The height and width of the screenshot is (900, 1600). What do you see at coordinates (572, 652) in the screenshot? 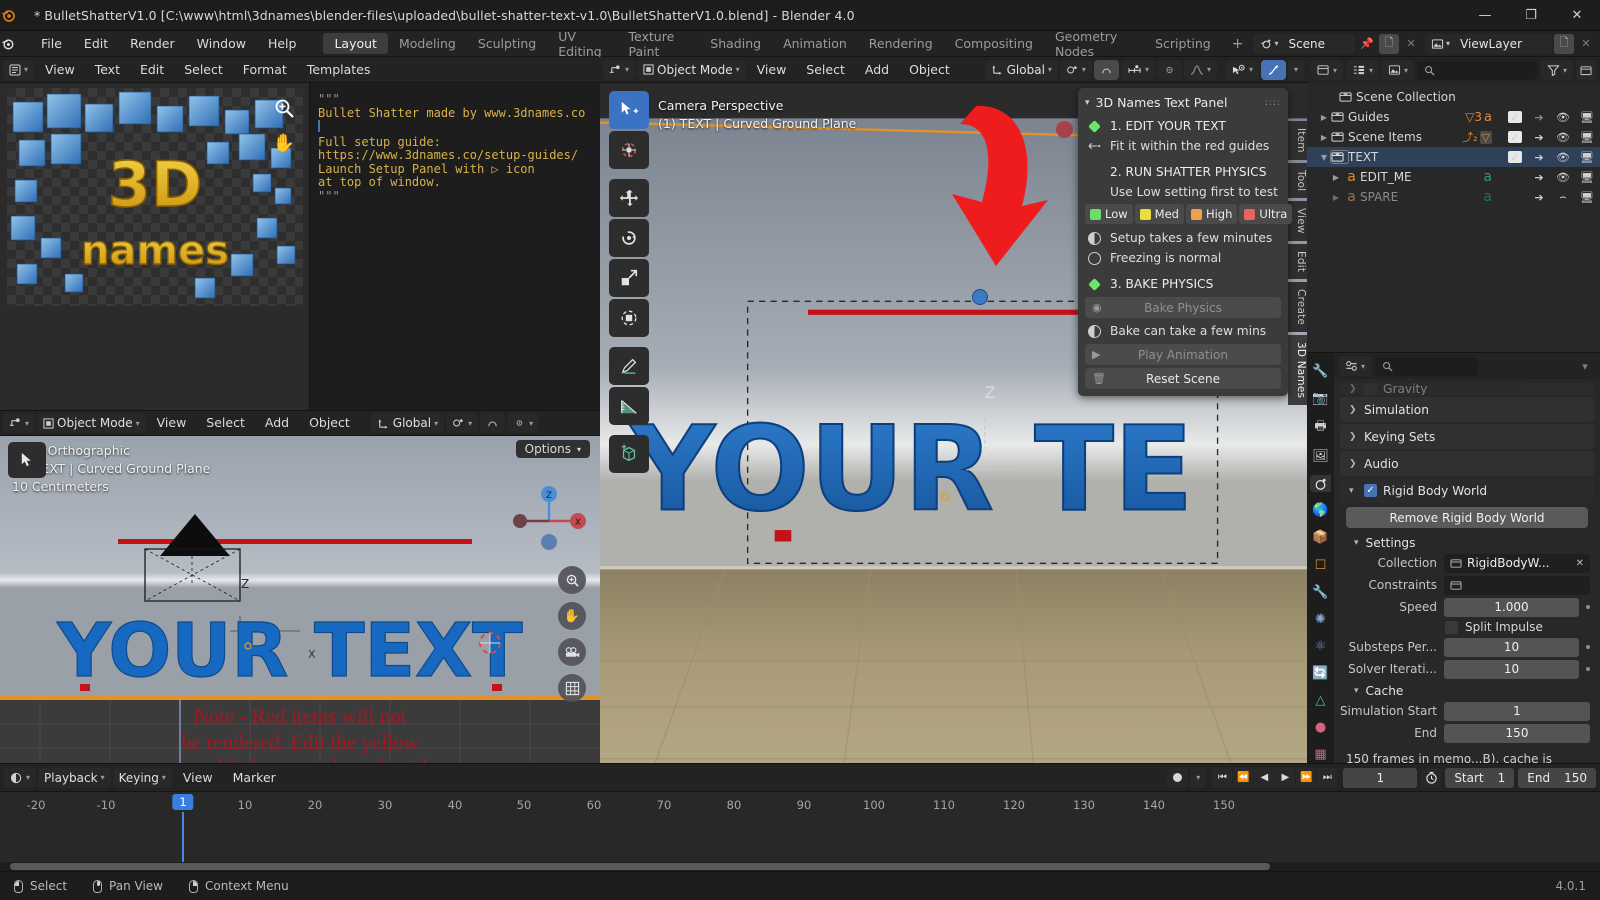
I see `left-camera-gizmo-icon` at bounding box center [572, 652].